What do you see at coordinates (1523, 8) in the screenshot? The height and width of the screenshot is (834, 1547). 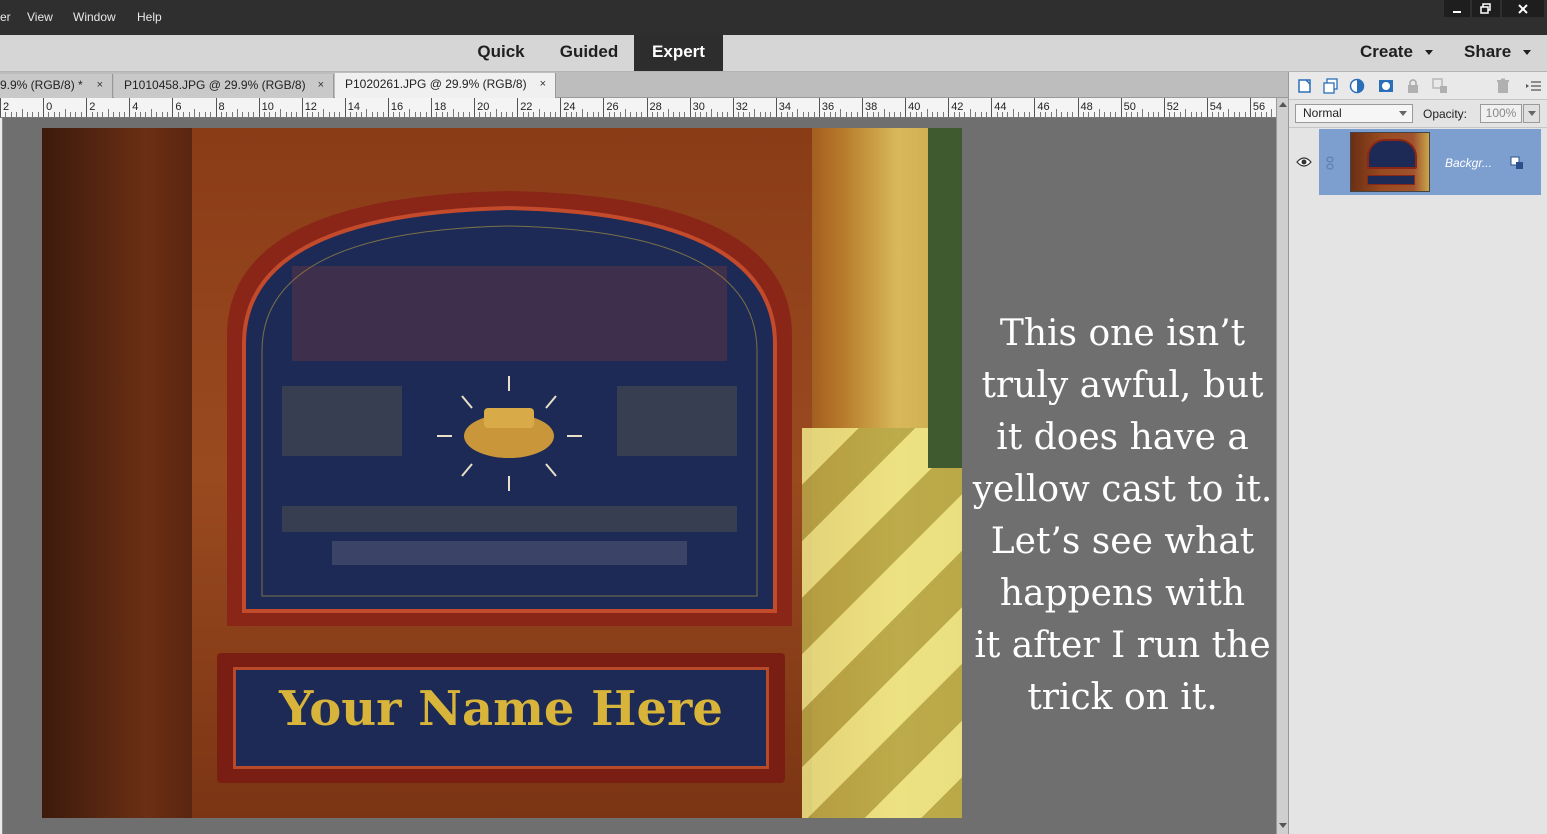 I see `close-button` at bounding box center [1523, 8].